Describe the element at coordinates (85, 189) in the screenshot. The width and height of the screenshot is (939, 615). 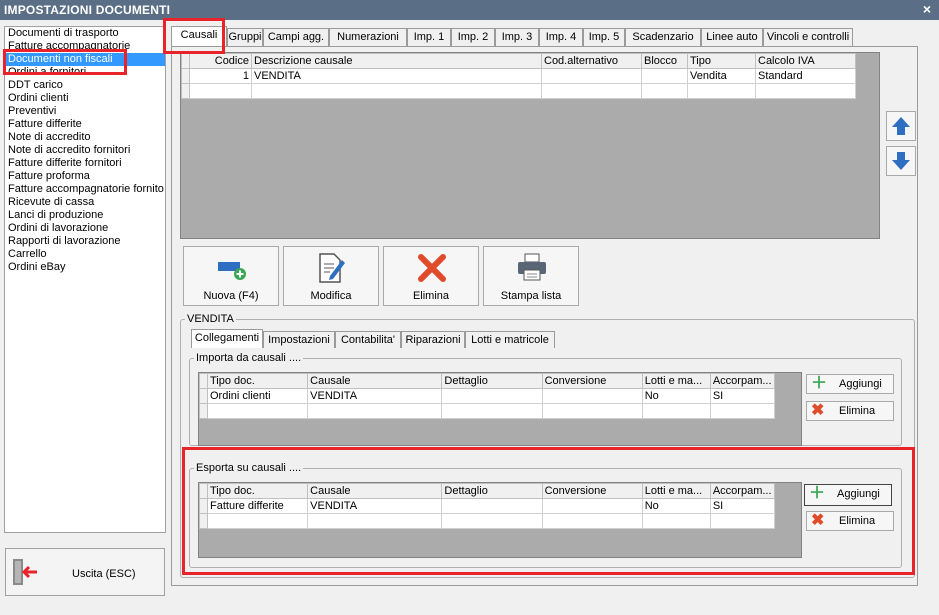
I see `doc-list-item-fatture-accompagnatorie-fornito: Fatture accompagnatorie fornito` at that location.